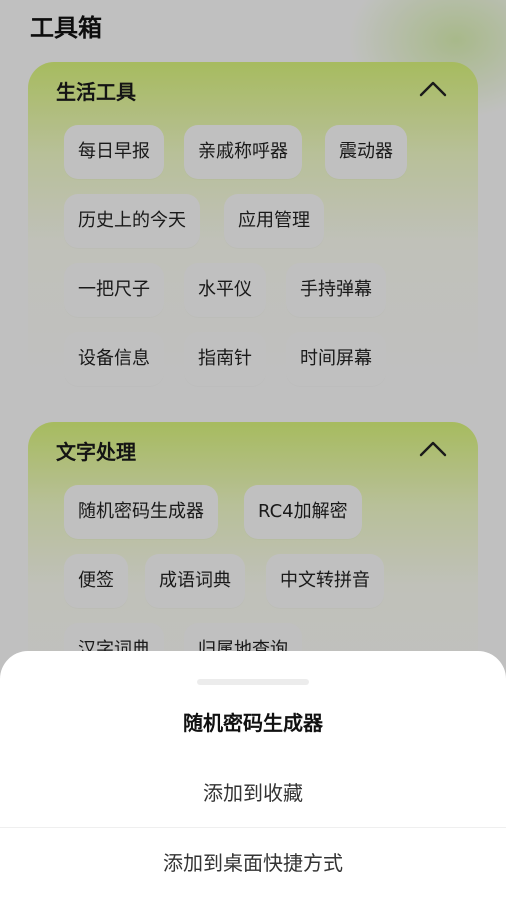 Image resolution: width=506 pixels, height=900 pixels. I want to click on add-desktop-shortcut-button: 添加到桌面快捷方式, so click(253, 863).